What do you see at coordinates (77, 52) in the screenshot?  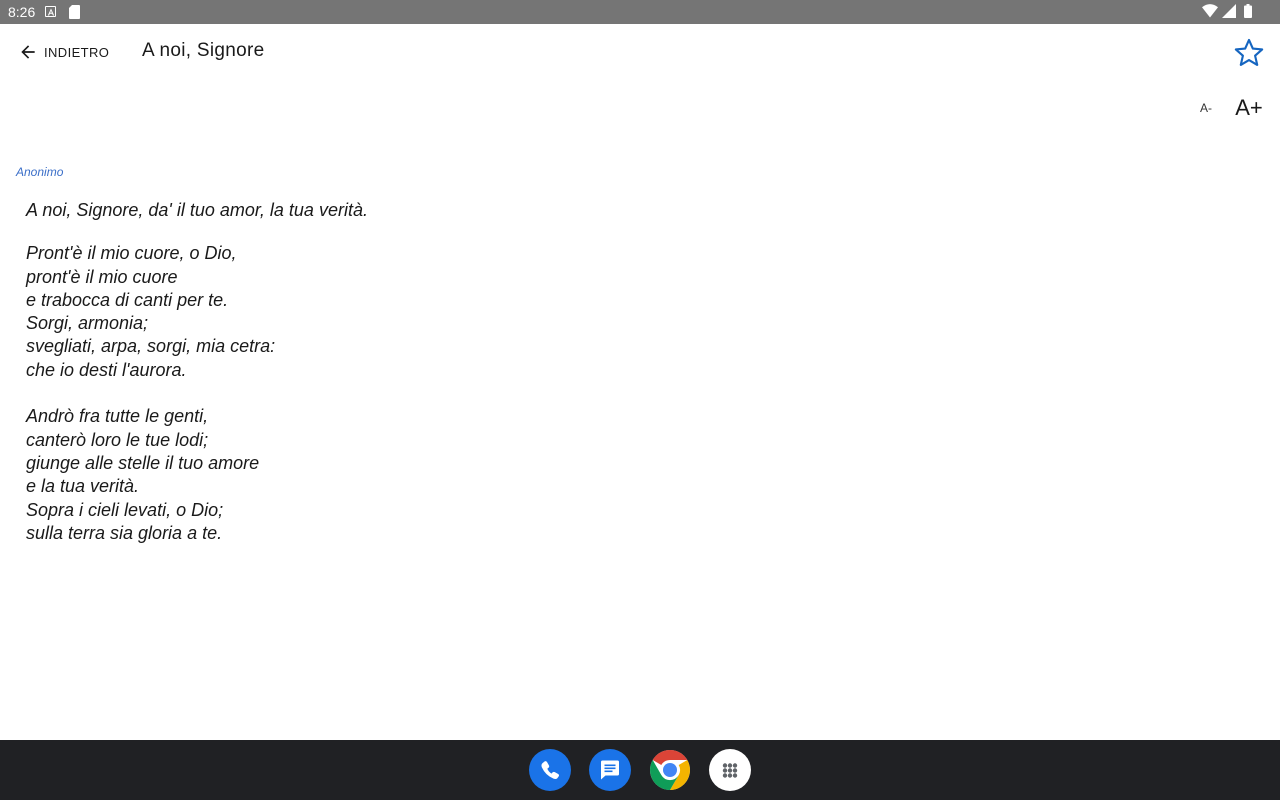 I see `back-label: INDIETRO` at bounding box center [77, 52].